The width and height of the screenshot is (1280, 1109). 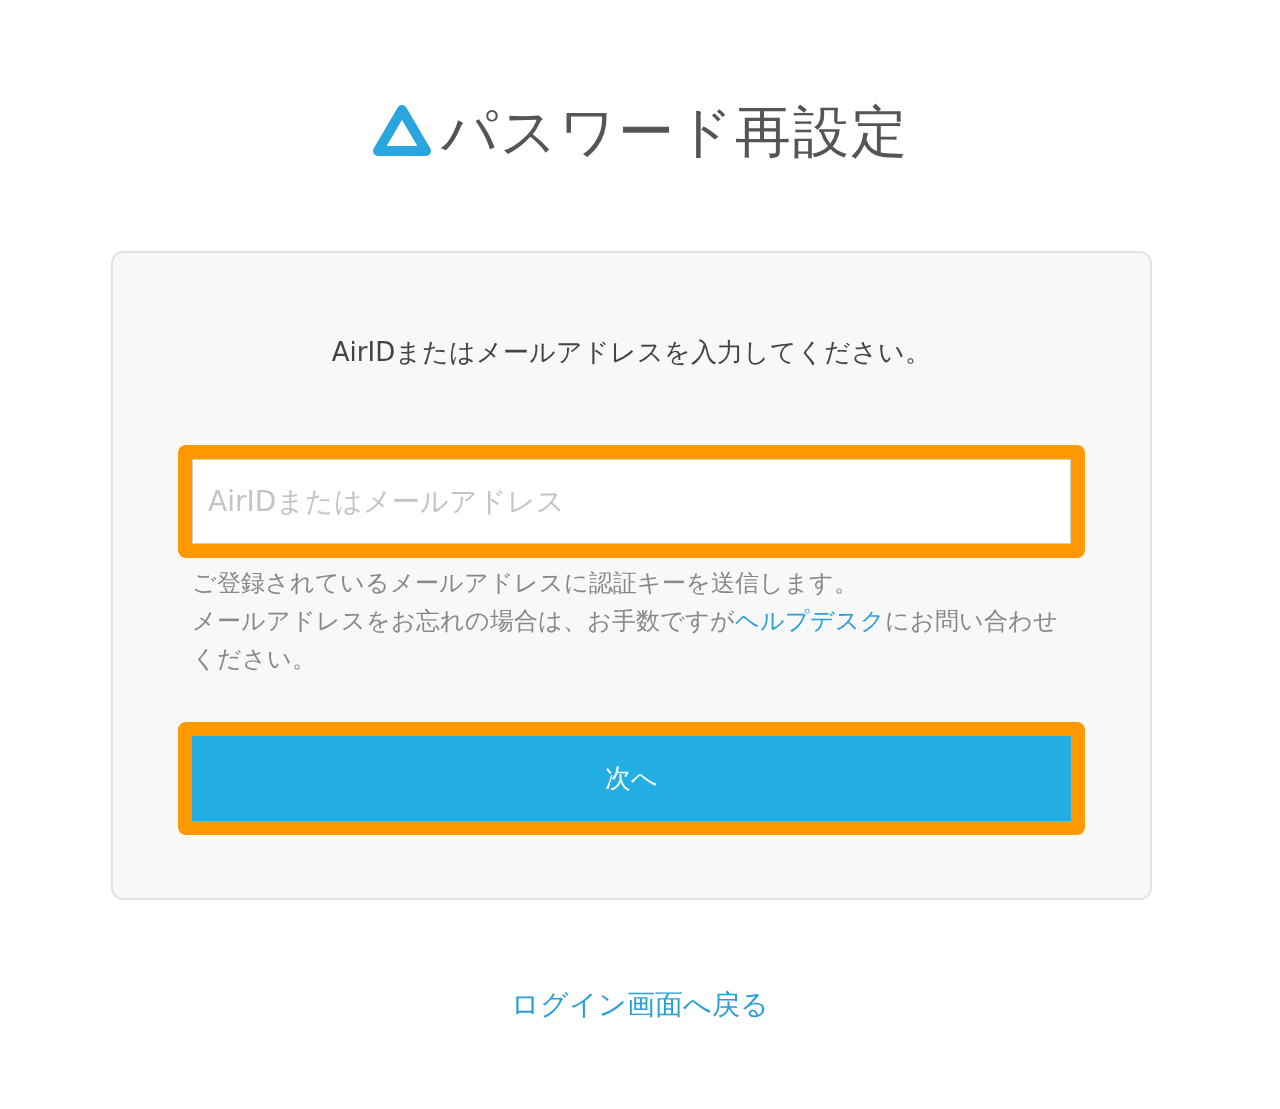 What do you see at coordinates (640, 1005) in the screenshot?
I see `back-to-login-link: ログイン画面へ戻る` at bounding box center [640, 1005].